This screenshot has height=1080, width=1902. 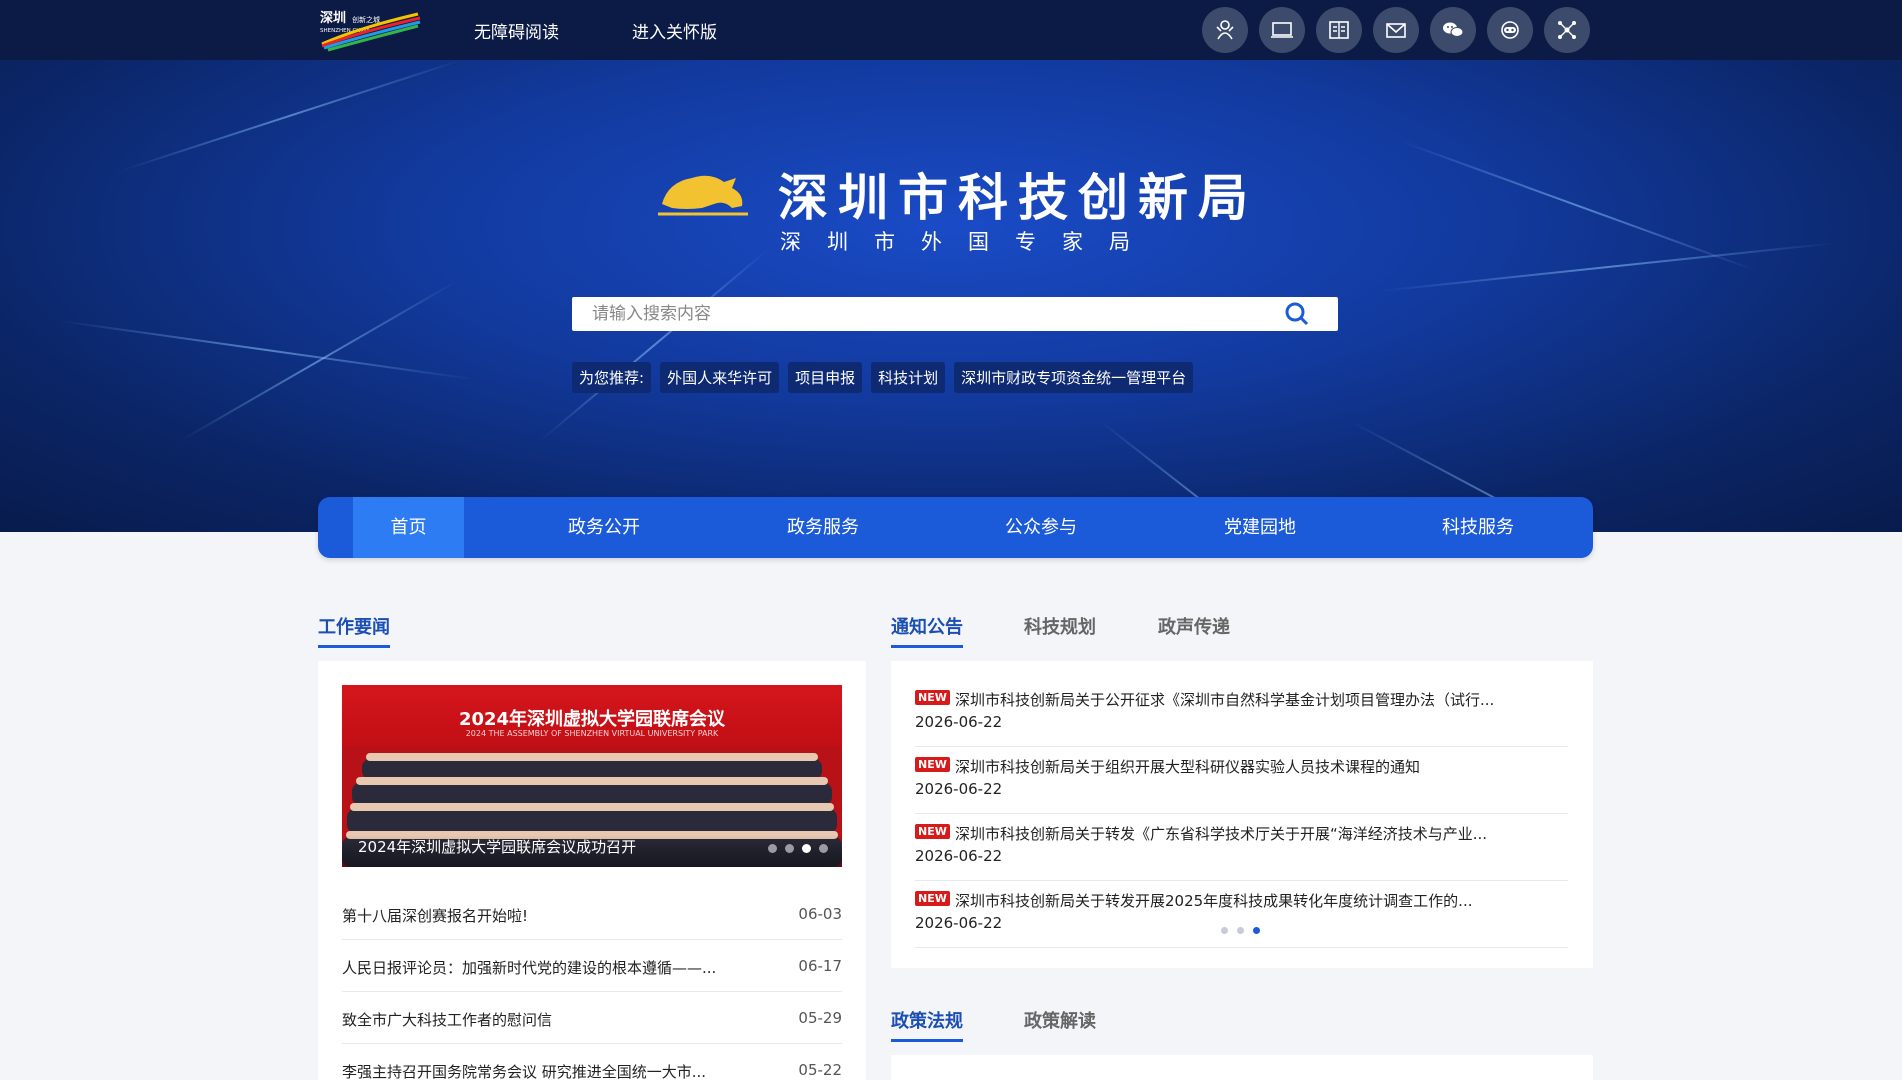 I want to click on main-nav: 首页 政务公开 政务服务 公众参与 党建园地 科技服务, so click(x=955, y=527).